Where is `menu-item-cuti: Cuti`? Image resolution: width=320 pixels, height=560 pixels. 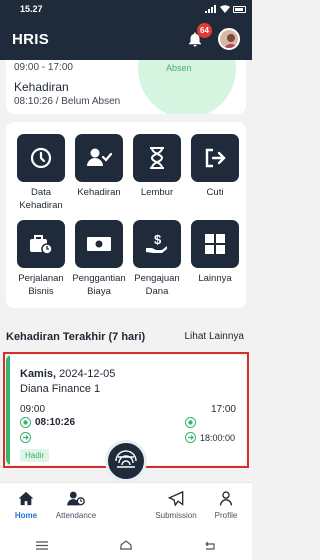
menu-item-cuti: Cuti is located at coordinates (215, 166).